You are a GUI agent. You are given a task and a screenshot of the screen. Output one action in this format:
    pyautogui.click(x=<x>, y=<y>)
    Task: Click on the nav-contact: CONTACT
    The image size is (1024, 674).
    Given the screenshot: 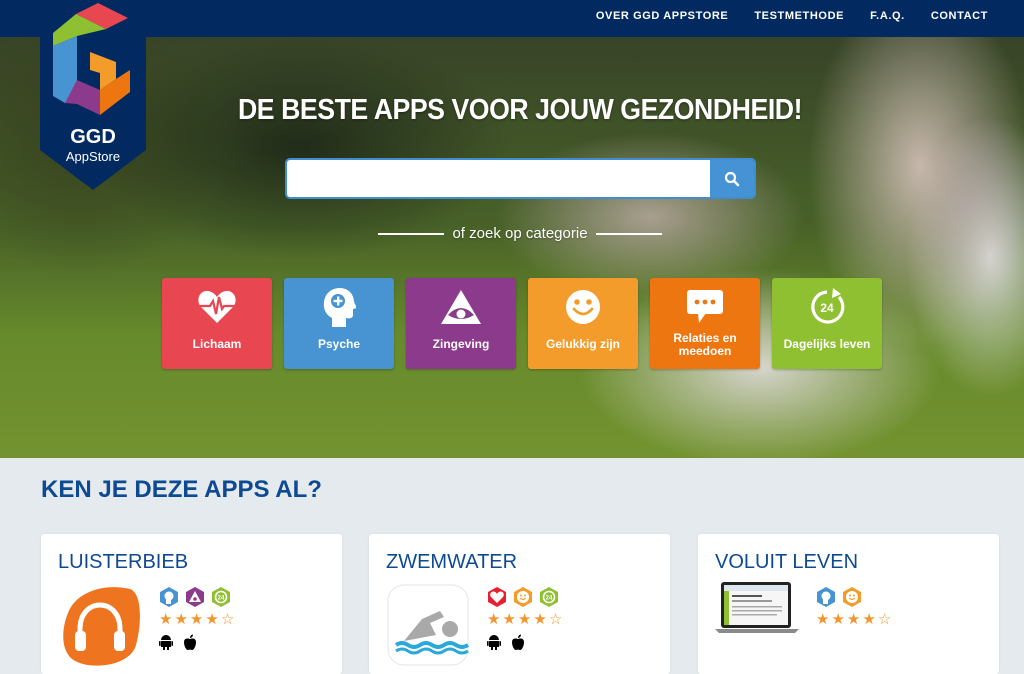 What is the action you would take?
    pyautogui.click(x=959, y=16)
    